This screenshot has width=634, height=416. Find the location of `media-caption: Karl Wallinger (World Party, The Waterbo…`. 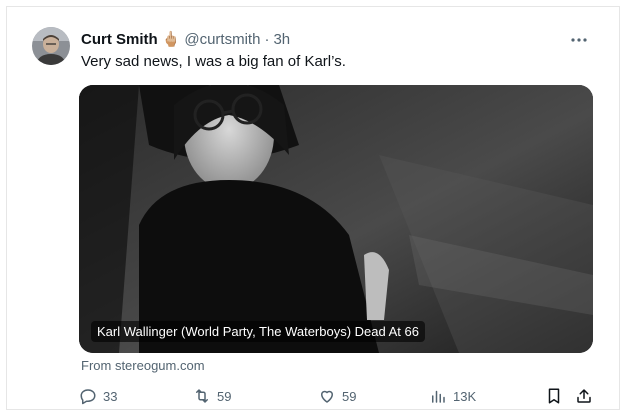

media-caption: Karl Wallinger (World Party, The Waterbo… is located at coordinates (258, 331).